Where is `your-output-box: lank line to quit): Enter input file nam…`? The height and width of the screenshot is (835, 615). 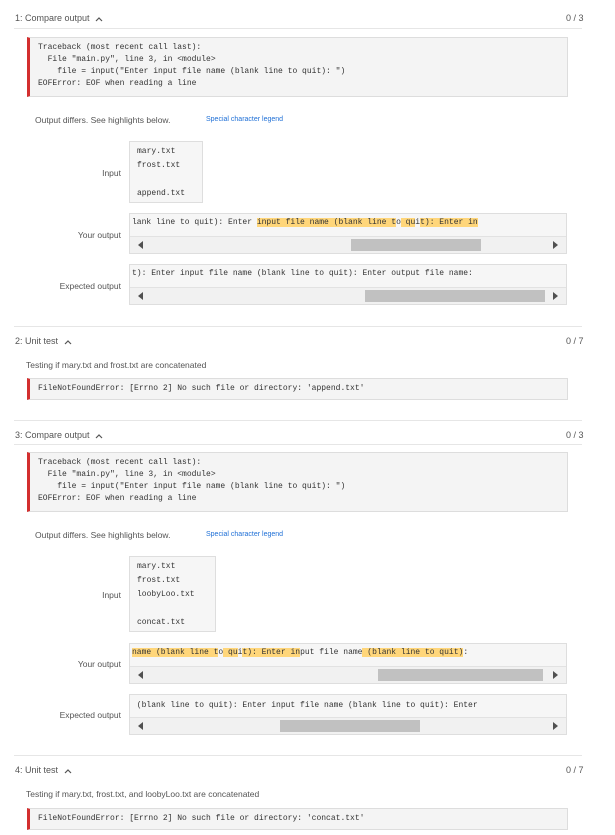 your-output-box: lank line to quit): Enter input file nam… is located at coordinates (348, 233).